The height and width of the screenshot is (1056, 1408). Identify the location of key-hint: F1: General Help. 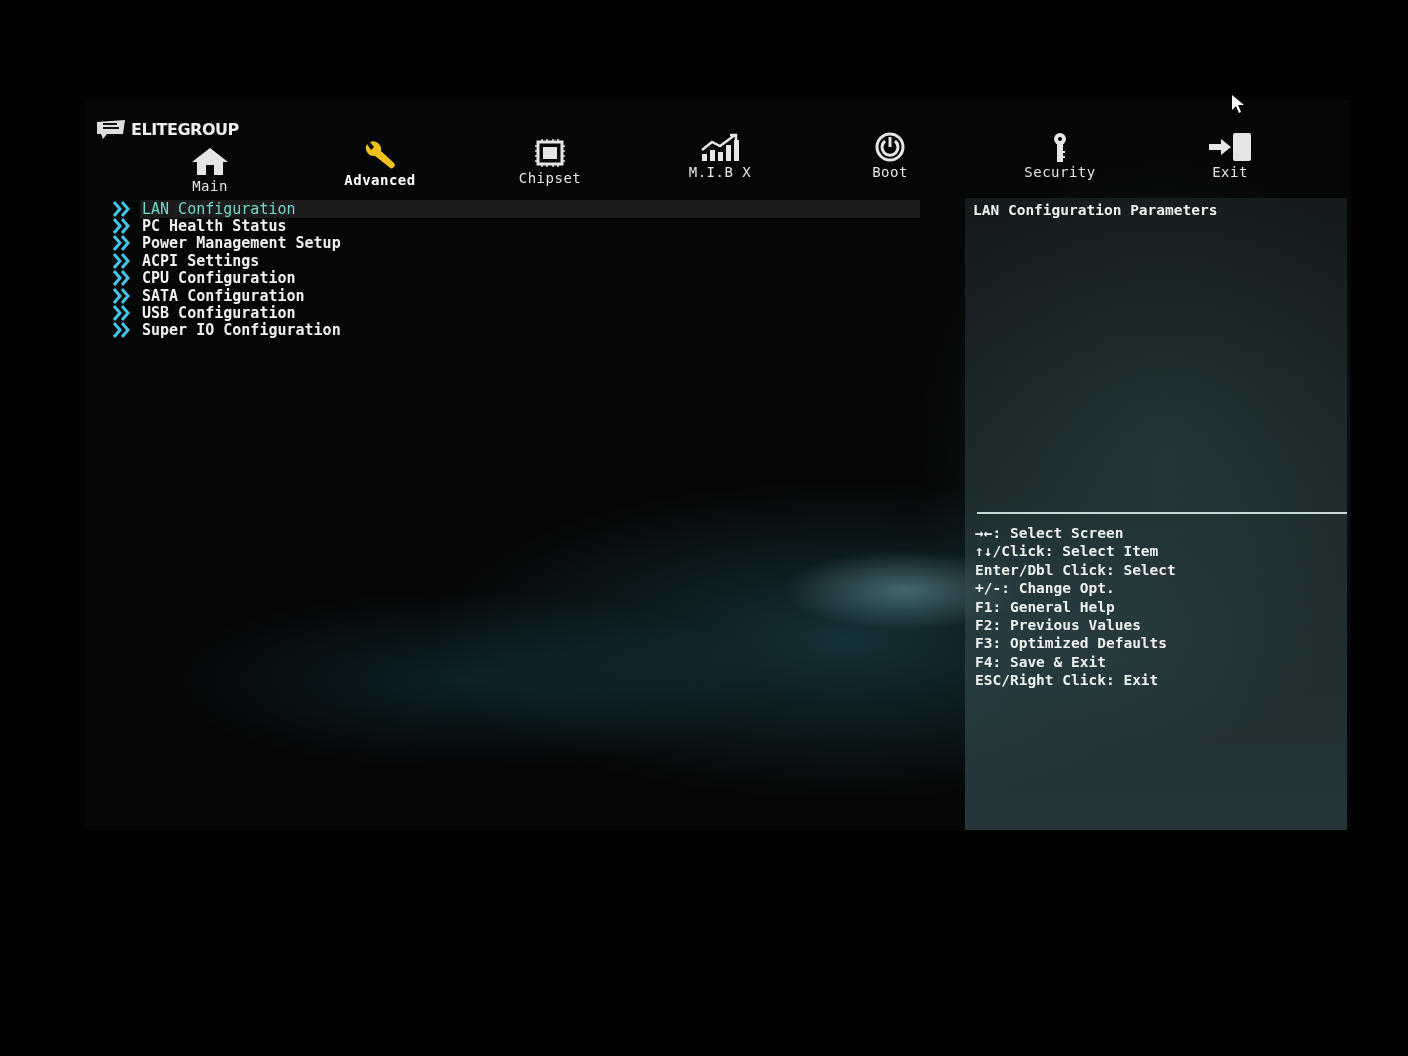
(1045, 607).